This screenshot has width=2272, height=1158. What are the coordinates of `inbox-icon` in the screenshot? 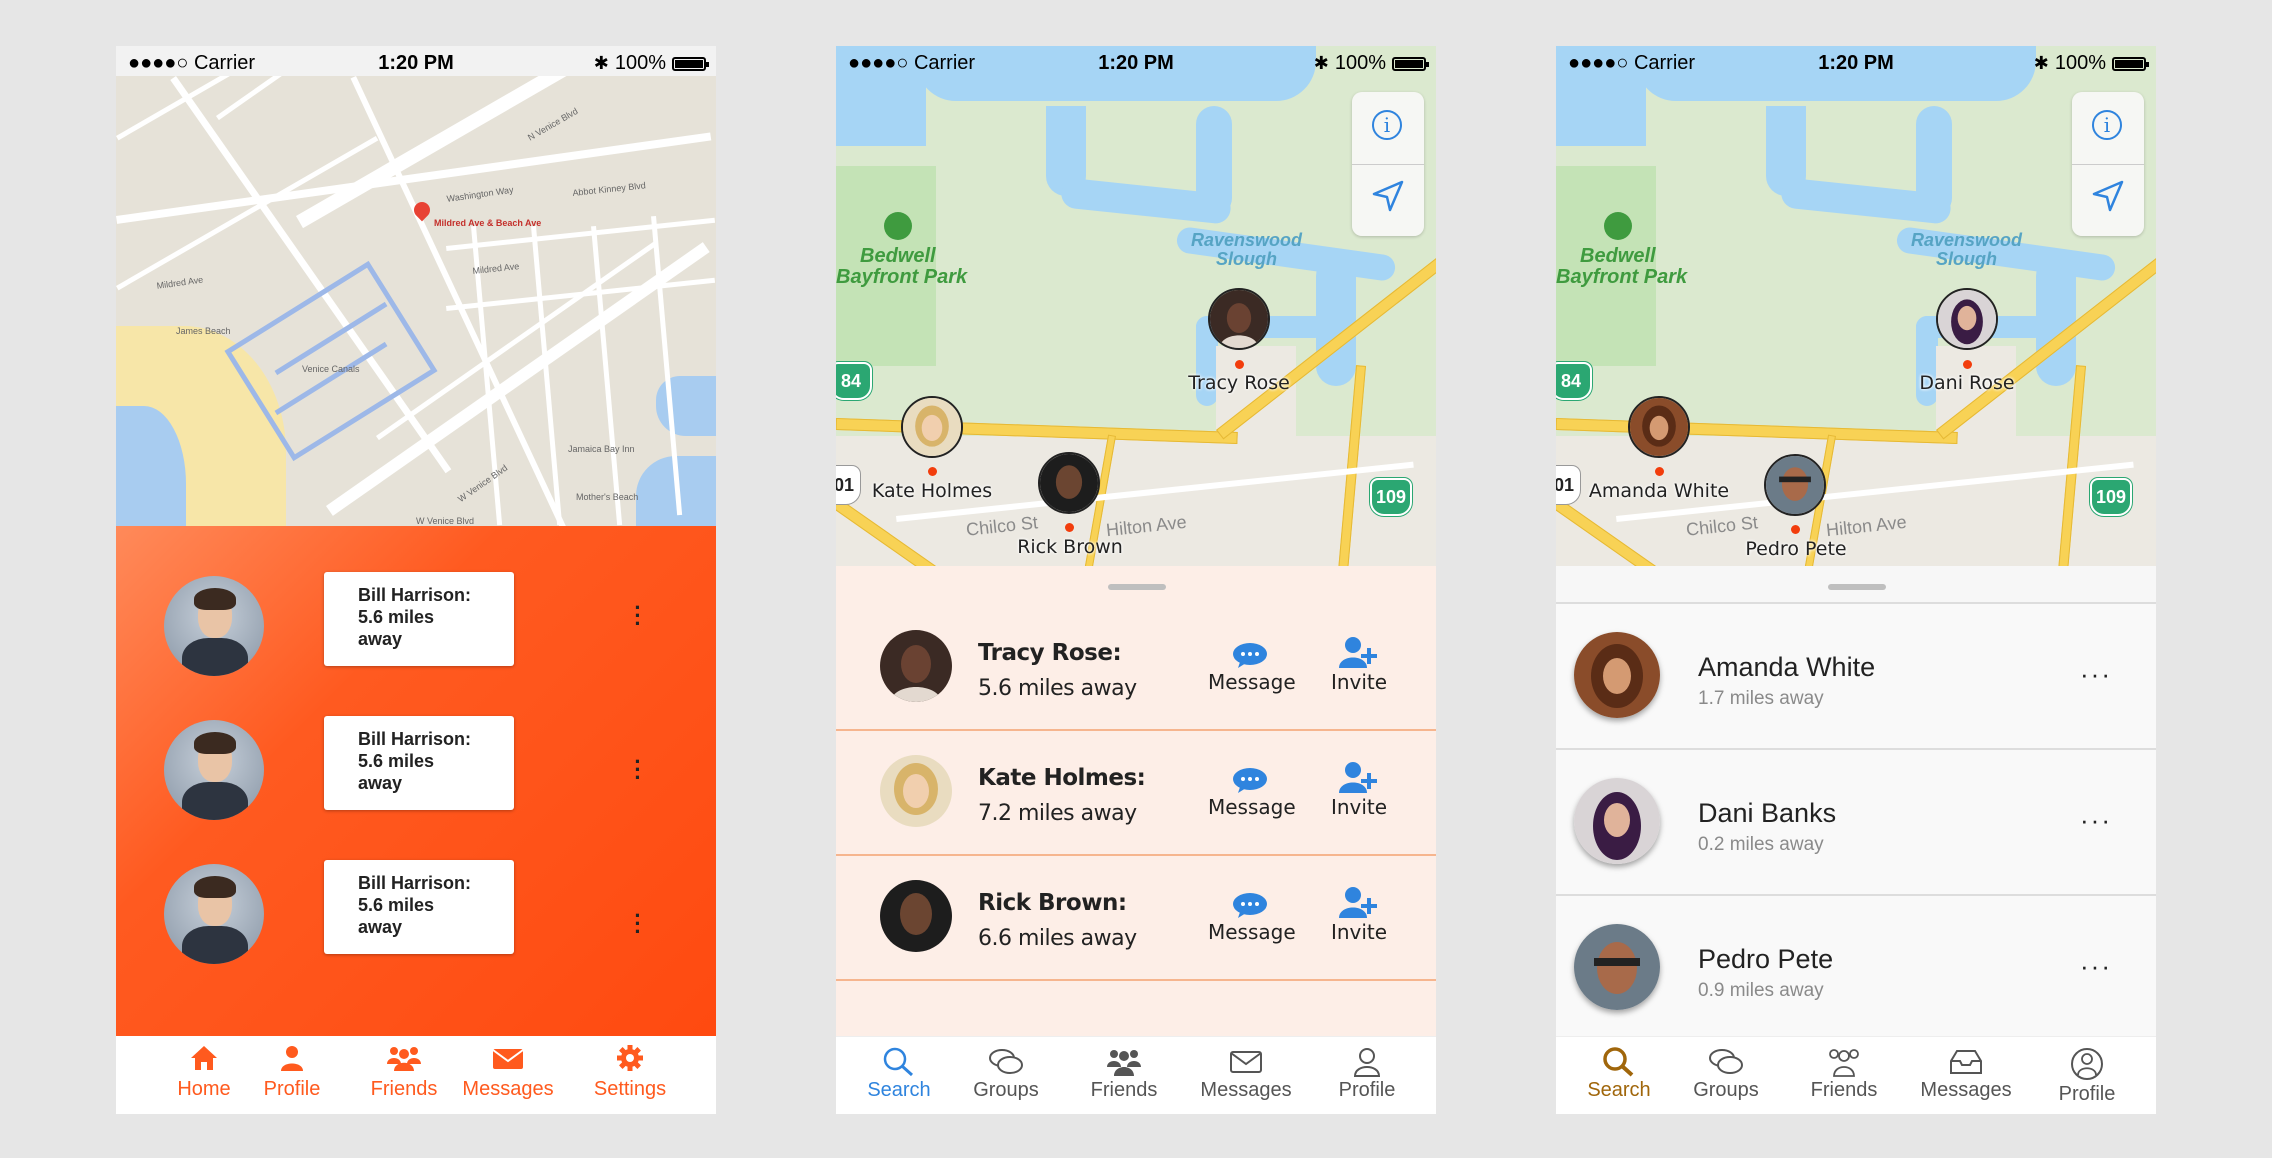 It's located at (1966, 1062).